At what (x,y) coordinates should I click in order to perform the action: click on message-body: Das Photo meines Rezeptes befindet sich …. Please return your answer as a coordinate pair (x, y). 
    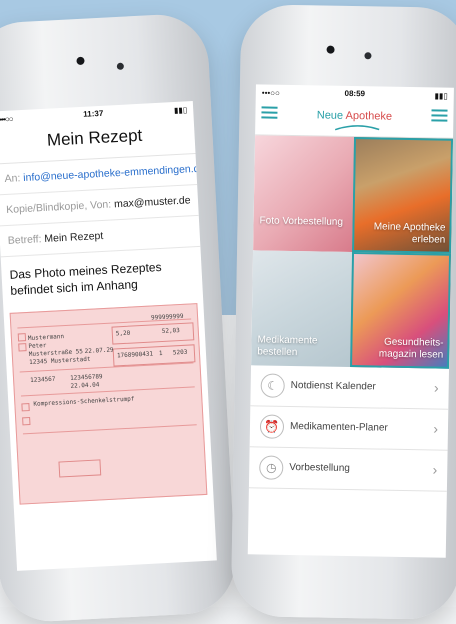
    Looking at the image, I should click on (102, 276).